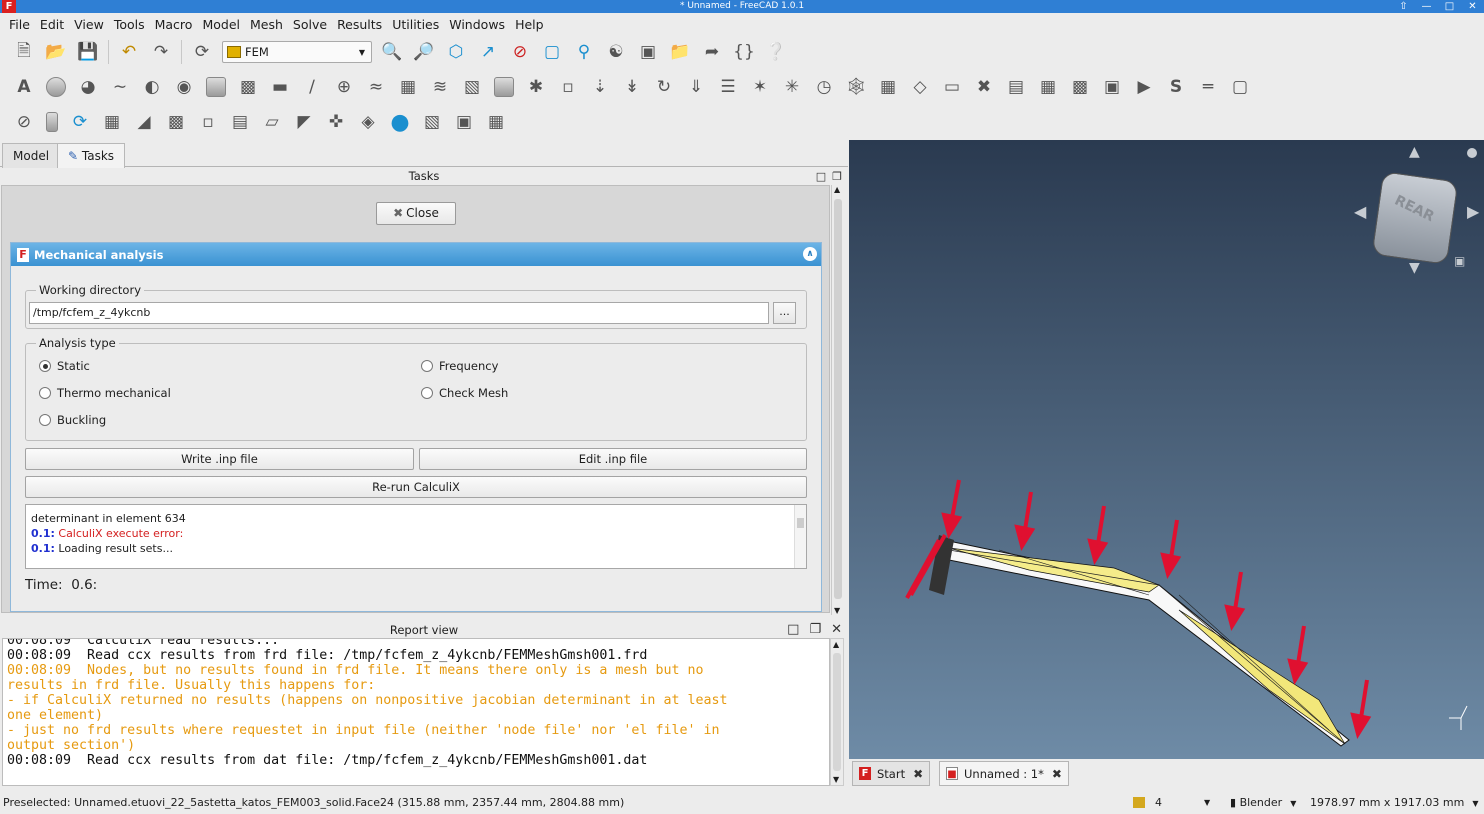 The height and width of the screenshot is (814, 1484). What do you see at coordinates (952, 87) in the screenshot?
I see `mesh-display-icon: ▭` at bounding box center [952, 87].